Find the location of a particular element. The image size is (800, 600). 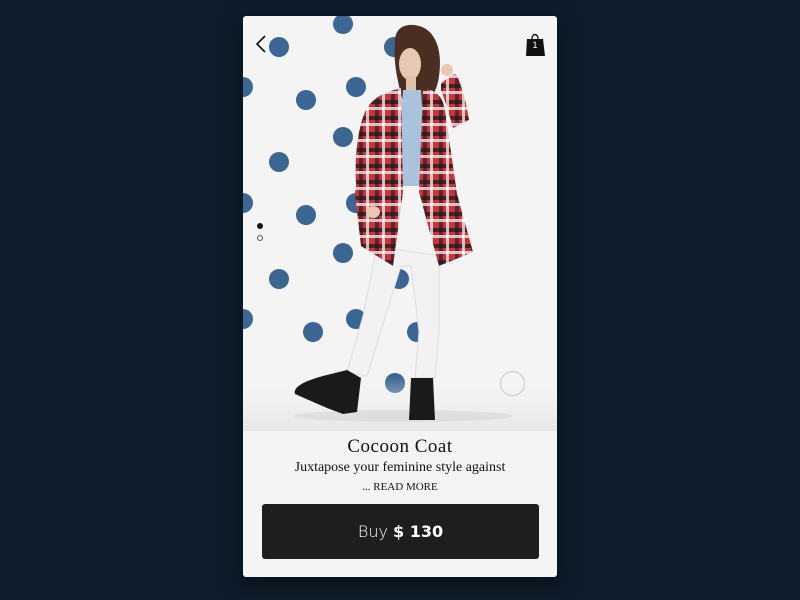

color-swatch-ring is located at coordinates (512, 383).